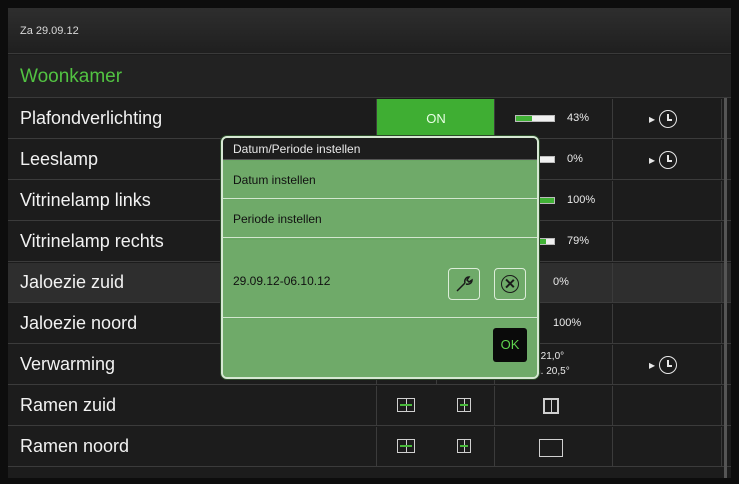 The image size is (739, 484). I want to click on dimmer-percent: 79%, so click(578, 241).